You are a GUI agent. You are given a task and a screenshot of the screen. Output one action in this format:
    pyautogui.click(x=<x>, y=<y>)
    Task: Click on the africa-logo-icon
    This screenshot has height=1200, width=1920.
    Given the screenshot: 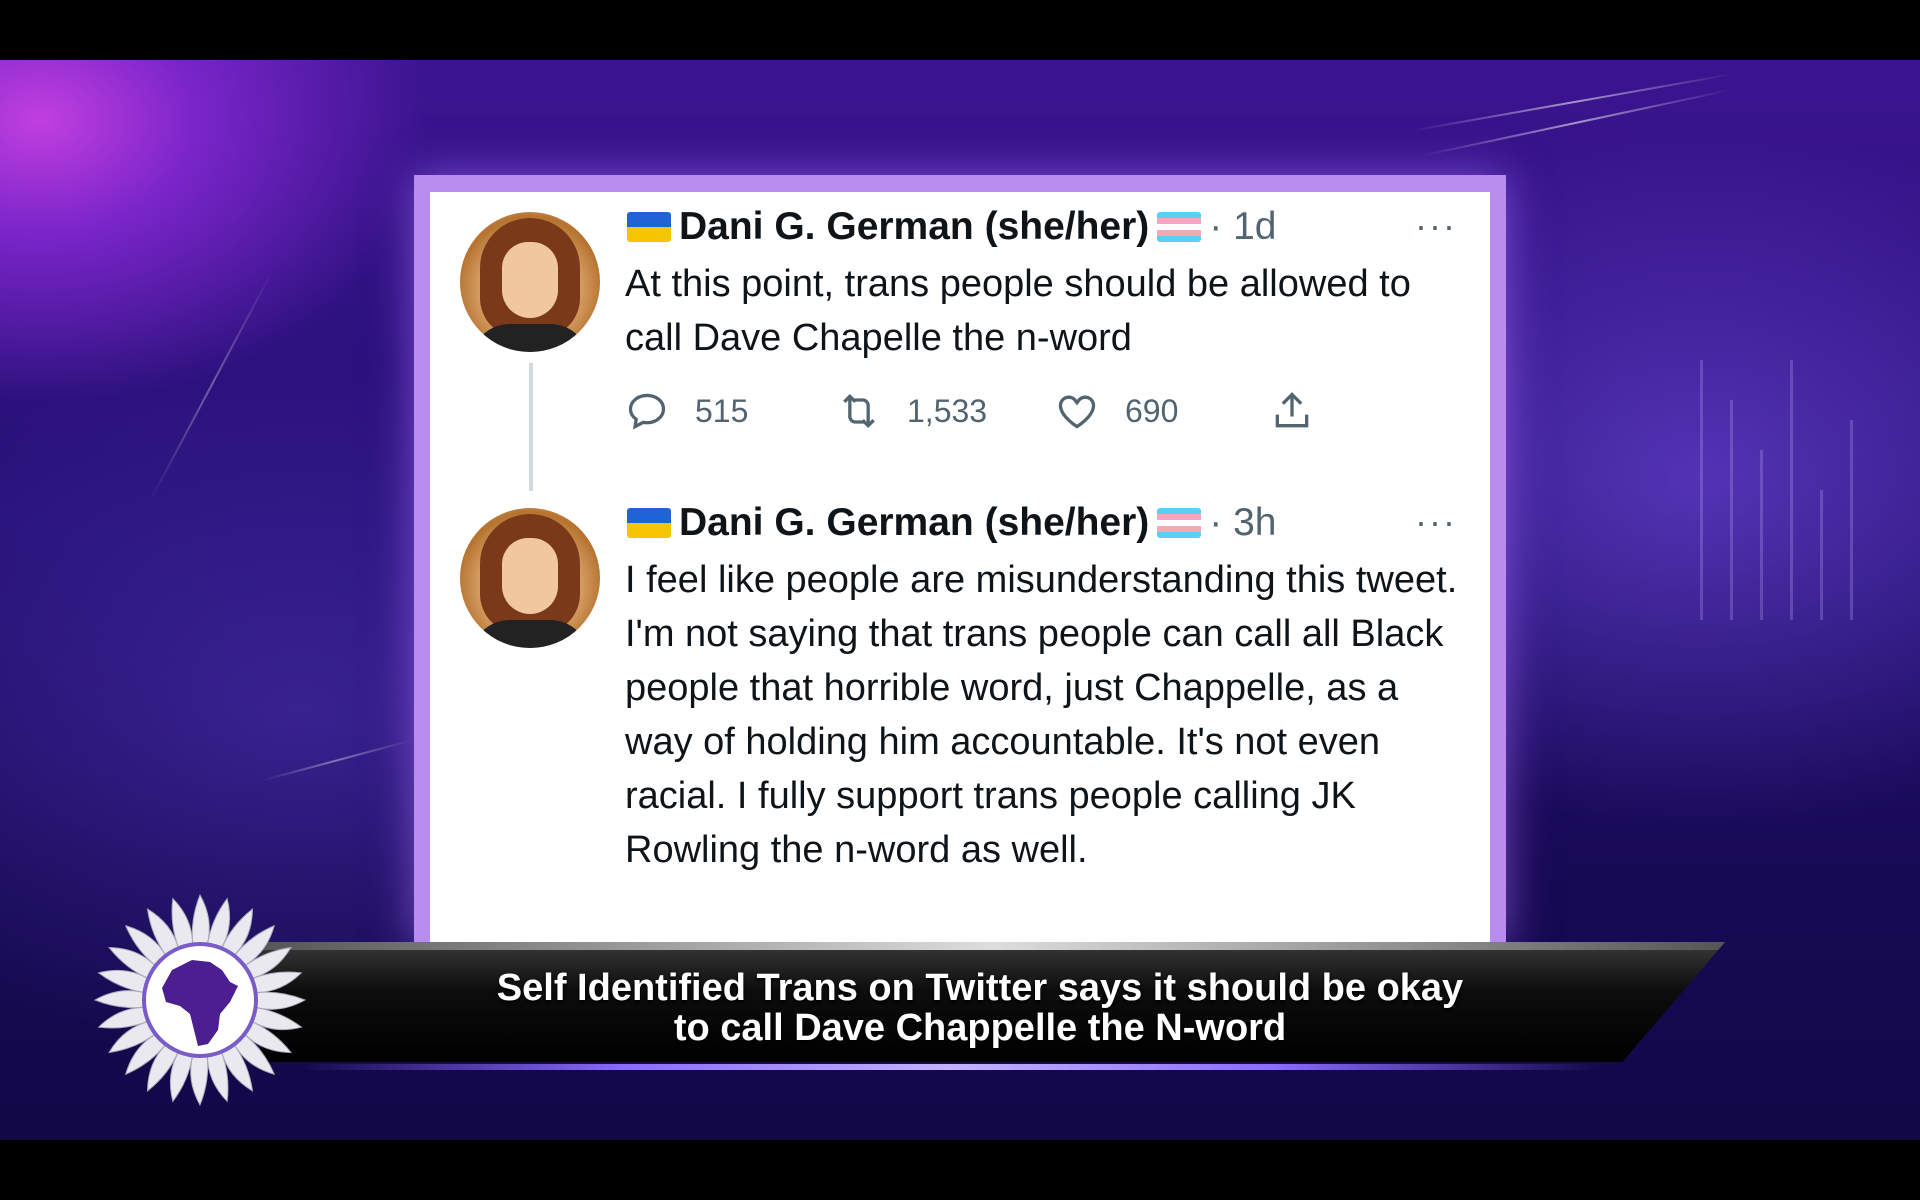 What is the action you would take?
    pyautogui.click(x=200, y=1000)
    